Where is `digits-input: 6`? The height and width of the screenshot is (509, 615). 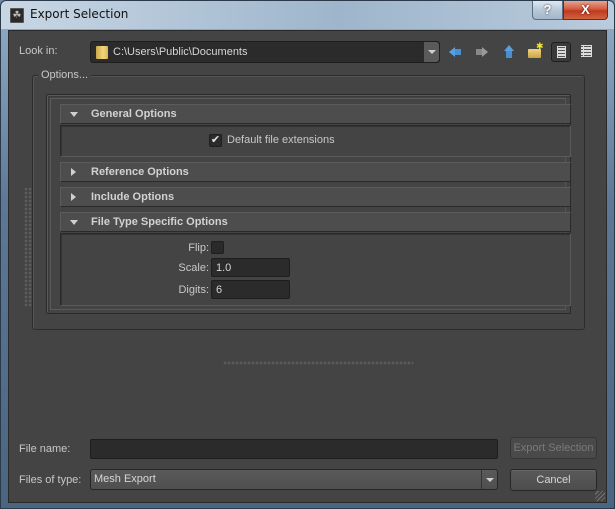
digits-input: 6 is located at coordinates (250, 289).